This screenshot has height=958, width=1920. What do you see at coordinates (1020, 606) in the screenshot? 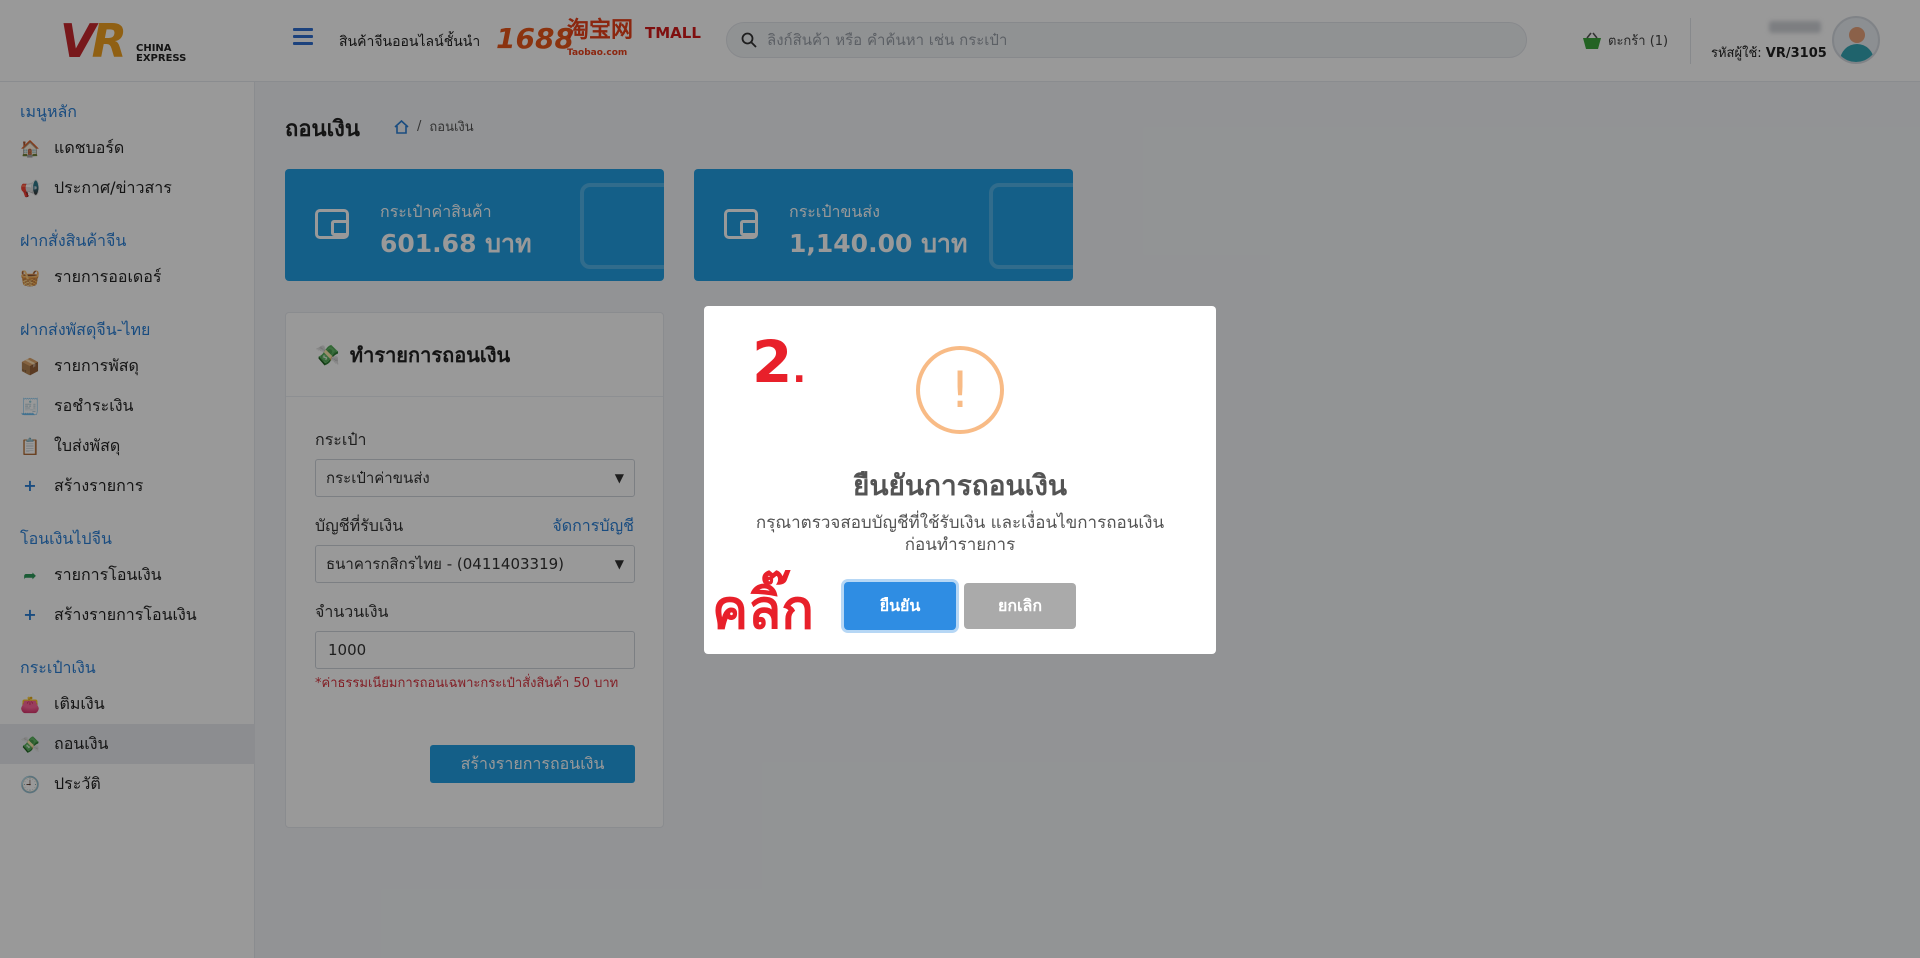
I see `cancel-button: ยกเลิก` at bounding box center [1020, 606].